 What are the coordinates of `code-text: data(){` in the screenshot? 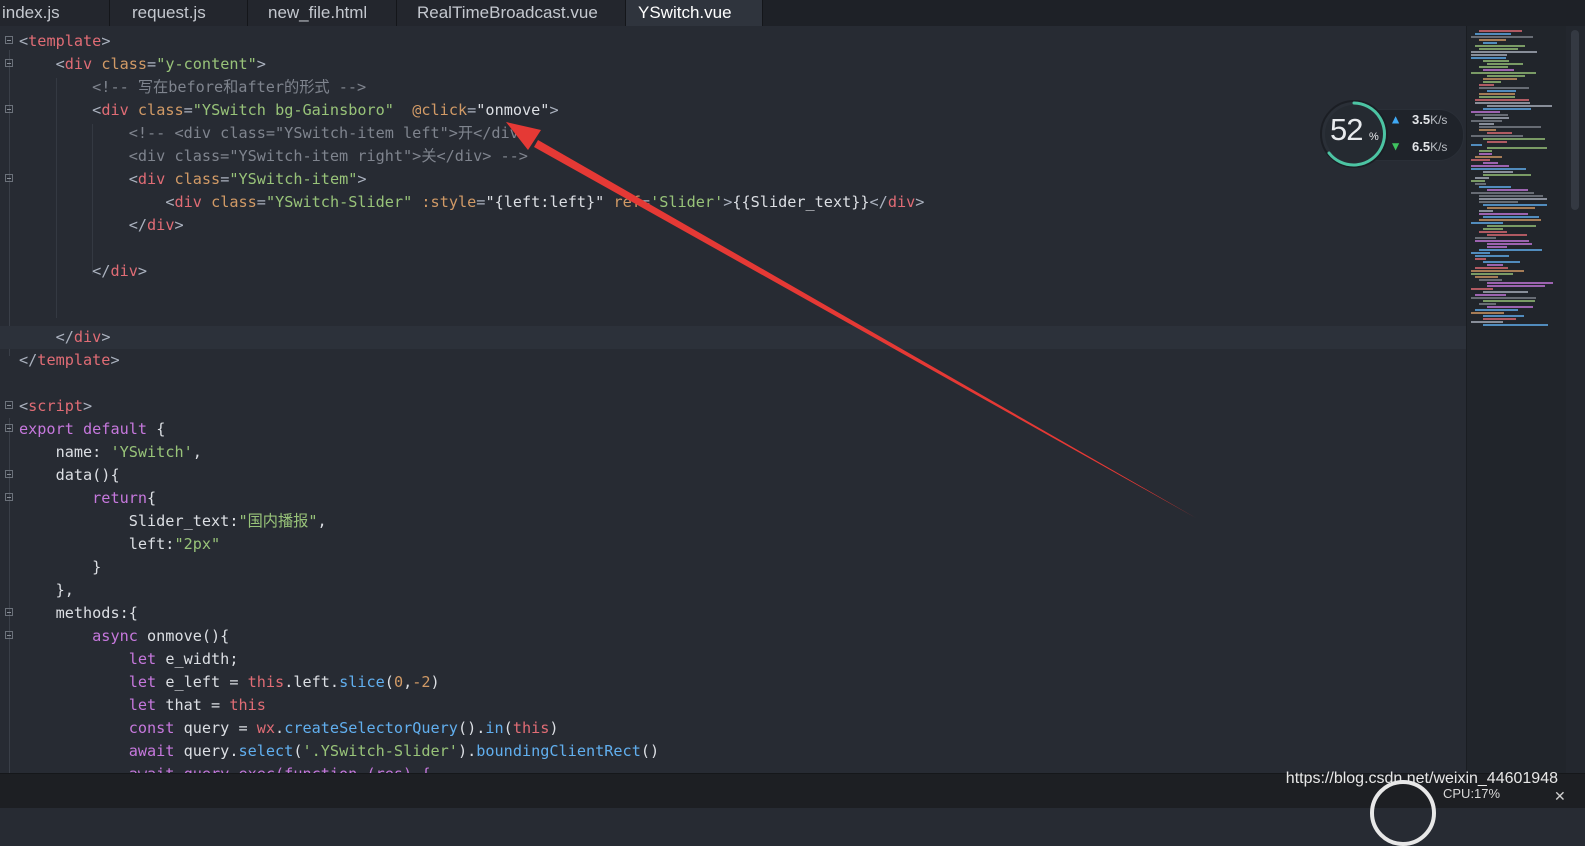 It's located at (87, 475).